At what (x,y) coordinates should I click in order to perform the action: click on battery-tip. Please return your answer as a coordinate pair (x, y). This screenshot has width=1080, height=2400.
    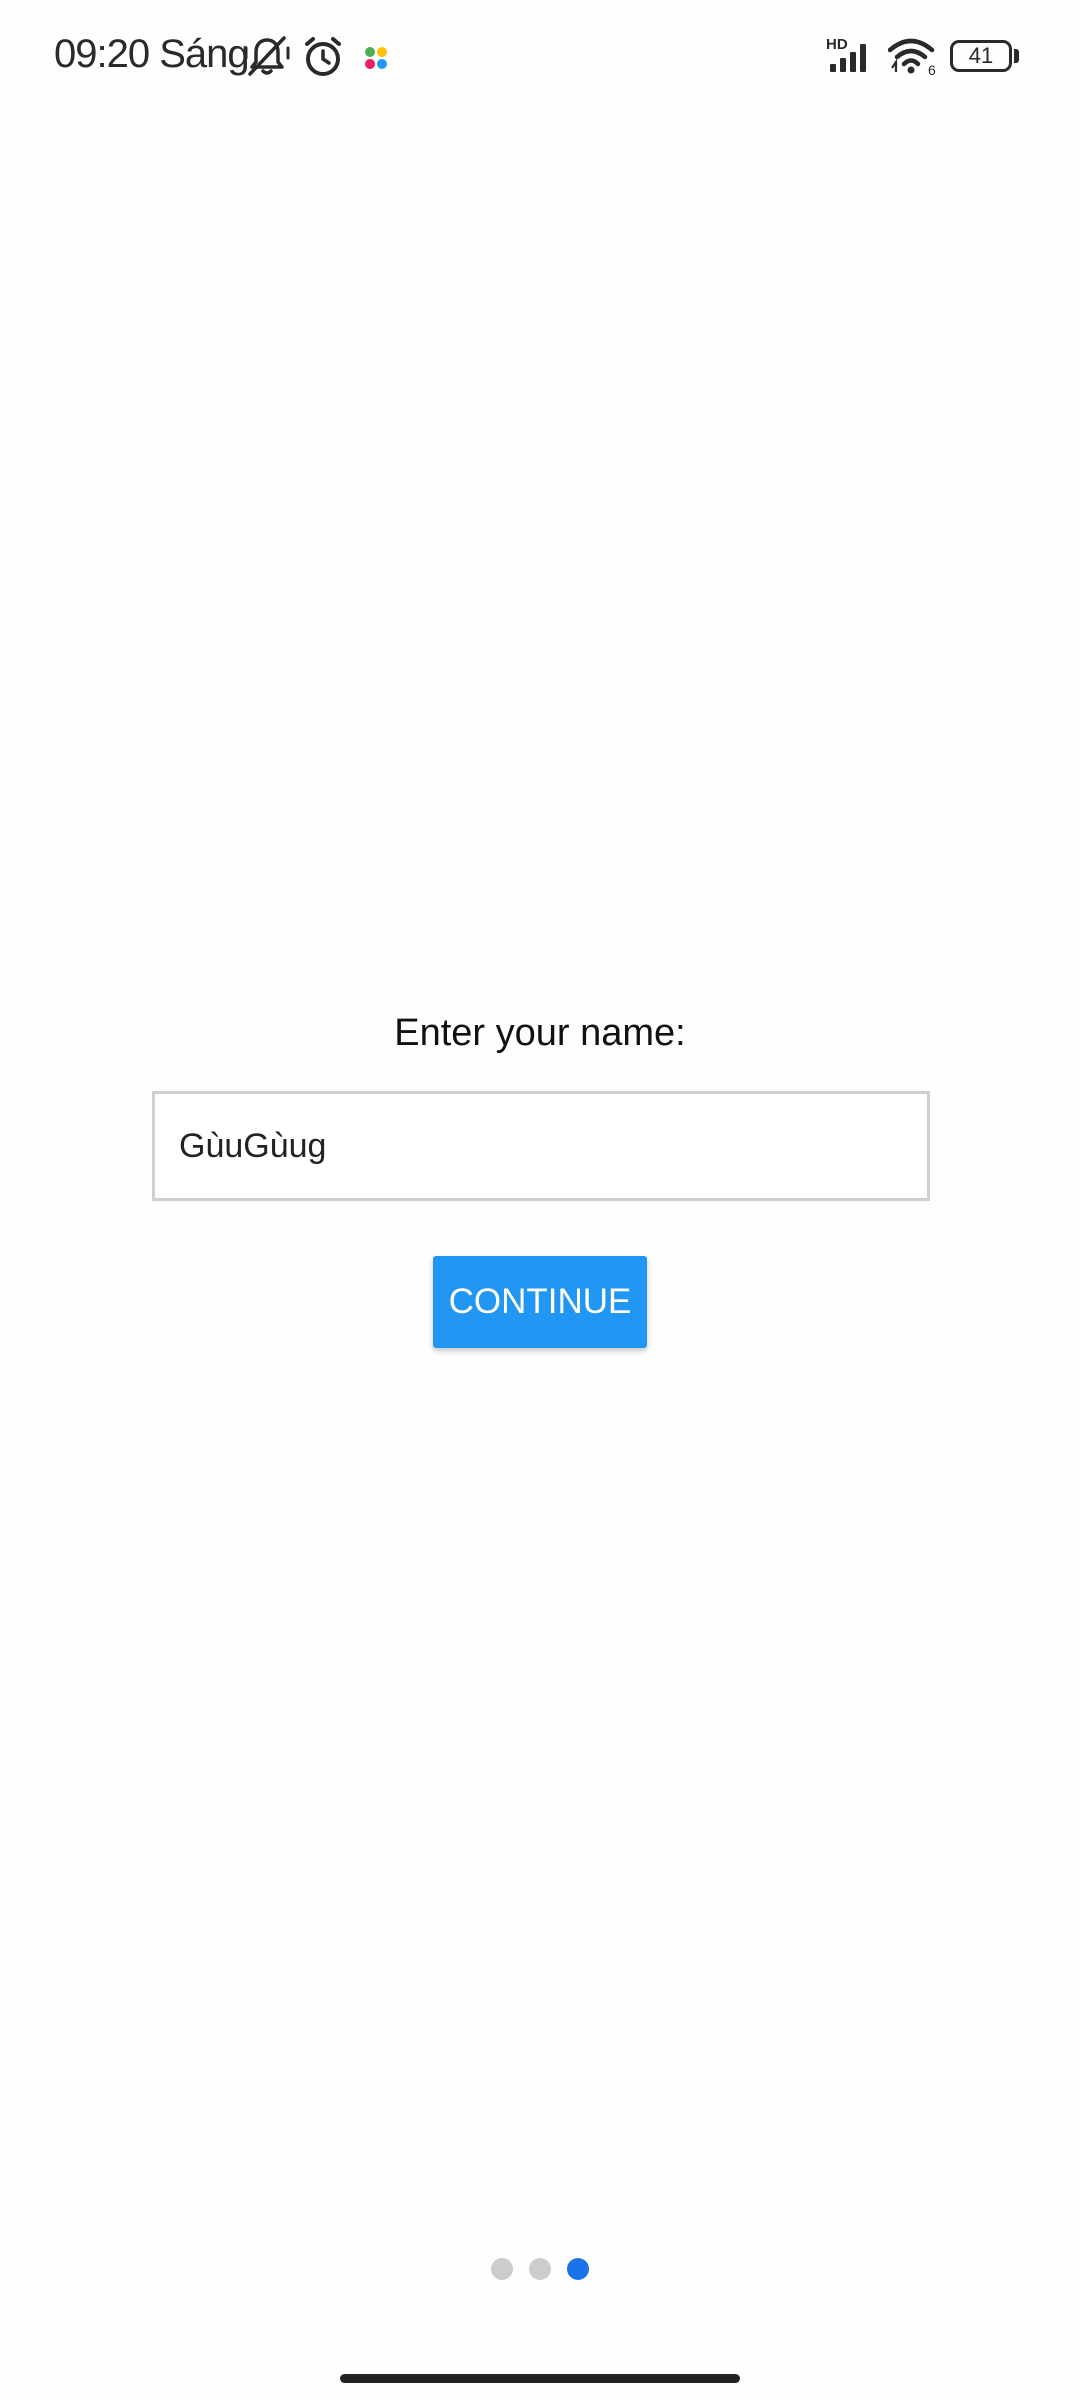
    Looking at the image, I should click on (1016, 56).